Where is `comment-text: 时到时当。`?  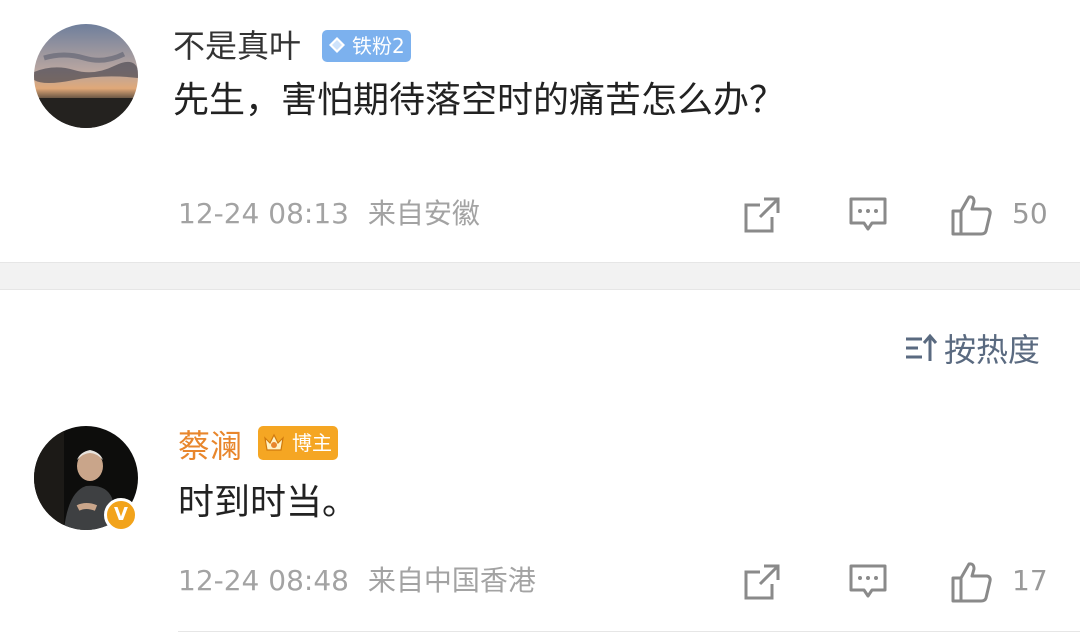 comment-text: 时到时当。 is located at coordinates (268, 502).